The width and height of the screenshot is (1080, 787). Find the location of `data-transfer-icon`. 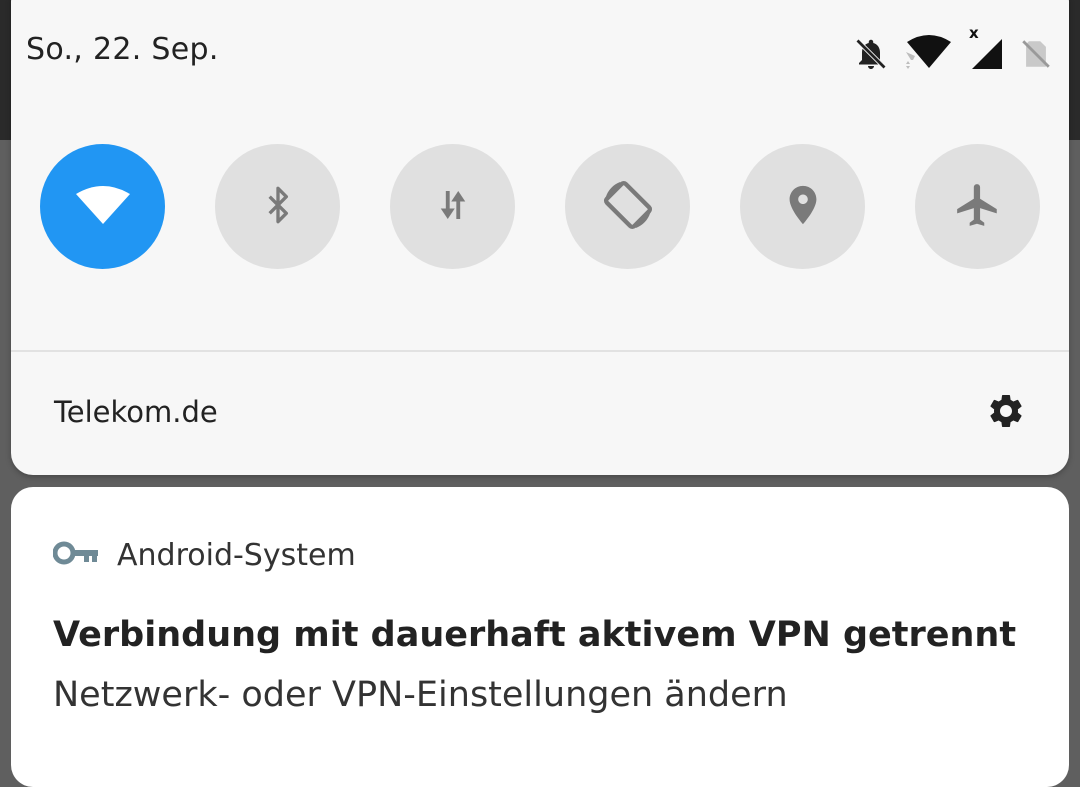

data-transfer-icon is located at coordinates (453, 207).